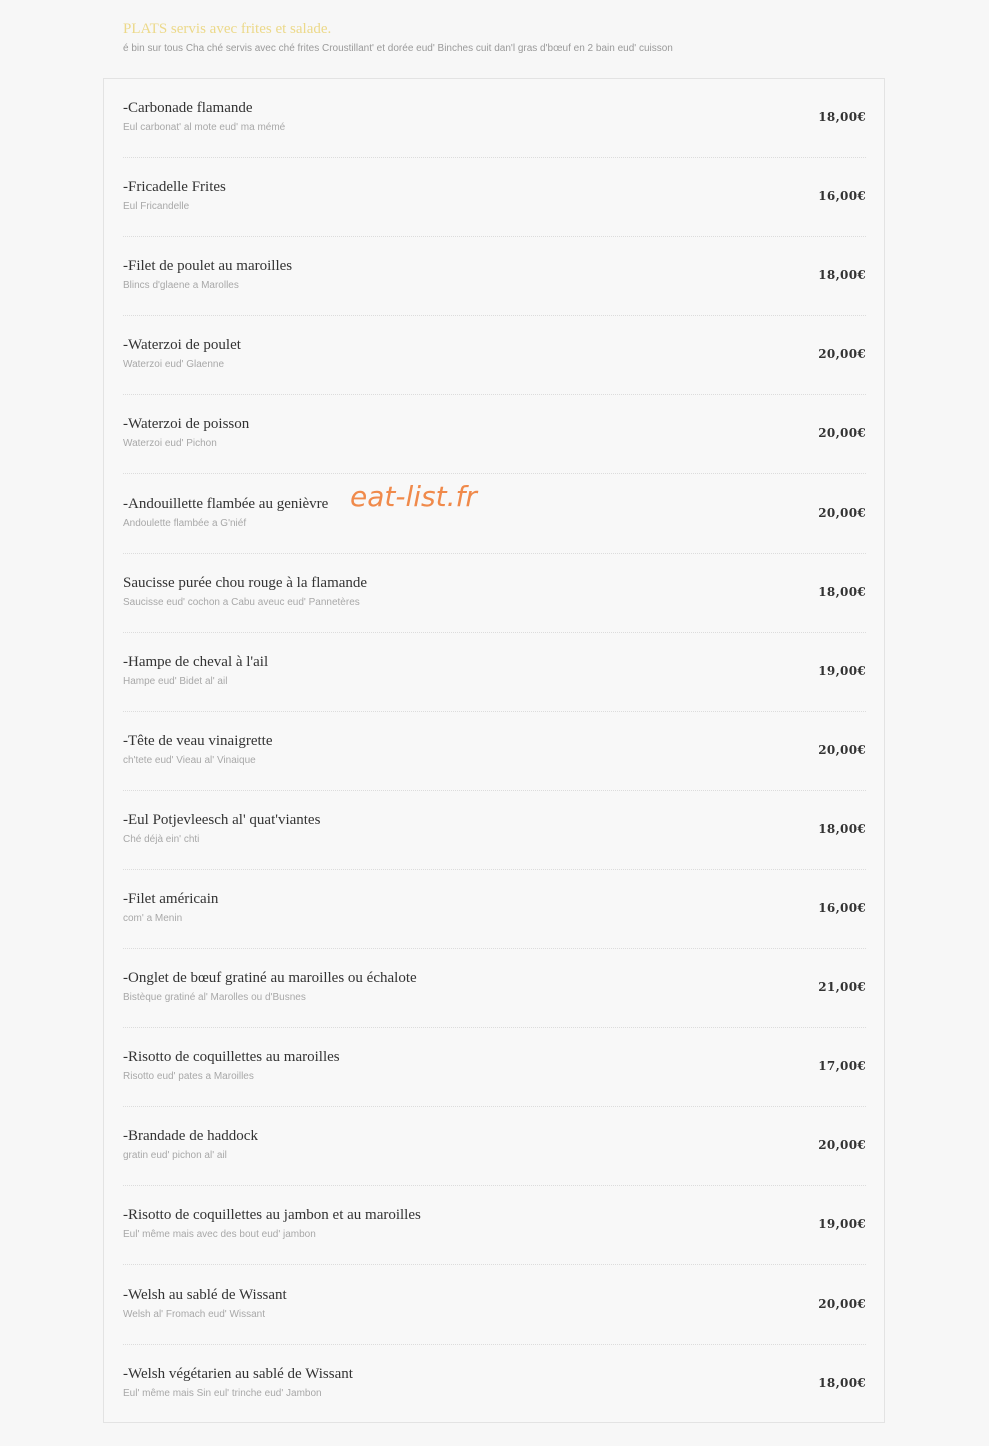 The height and width of the screenshot is (1446, 989). I want to click on menu-item-description: Eul carbonat' al mote eud' ma mémé, so click(204, 127).